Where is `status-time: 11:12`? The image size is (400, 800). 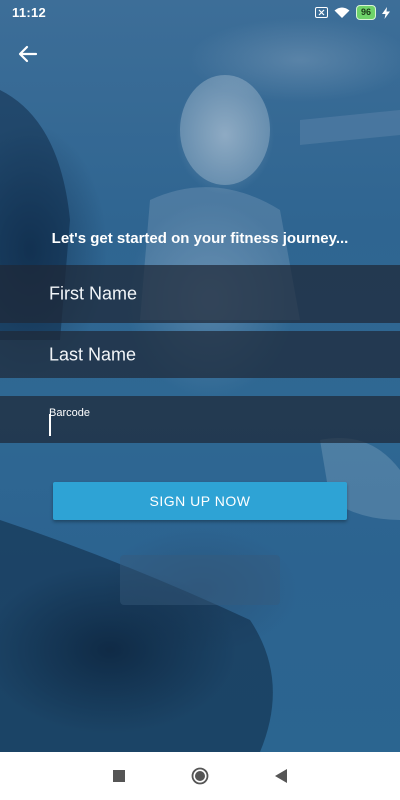
status-time: 11:12 is located at coordinates (29, 12).